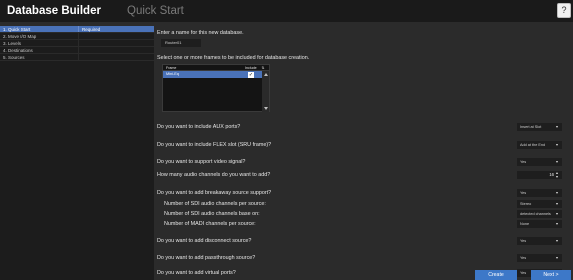  What do you see at coordinates (77, 43) in the screenshot?
I see `sidebar-item-levels: 3. Levels` at bounding box center [77, 43].